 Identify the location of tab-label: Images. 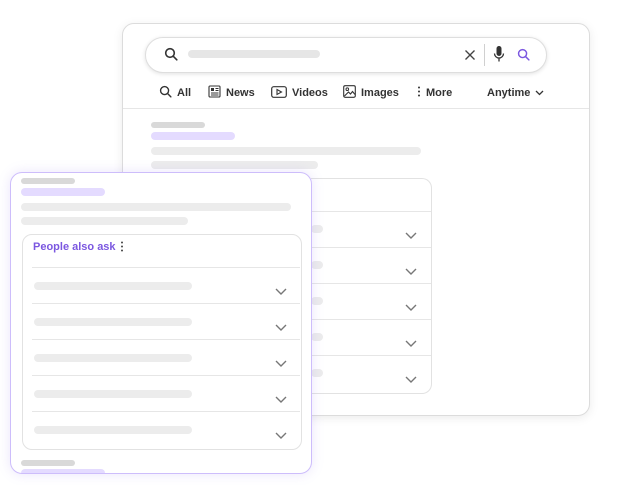
(380, 93).